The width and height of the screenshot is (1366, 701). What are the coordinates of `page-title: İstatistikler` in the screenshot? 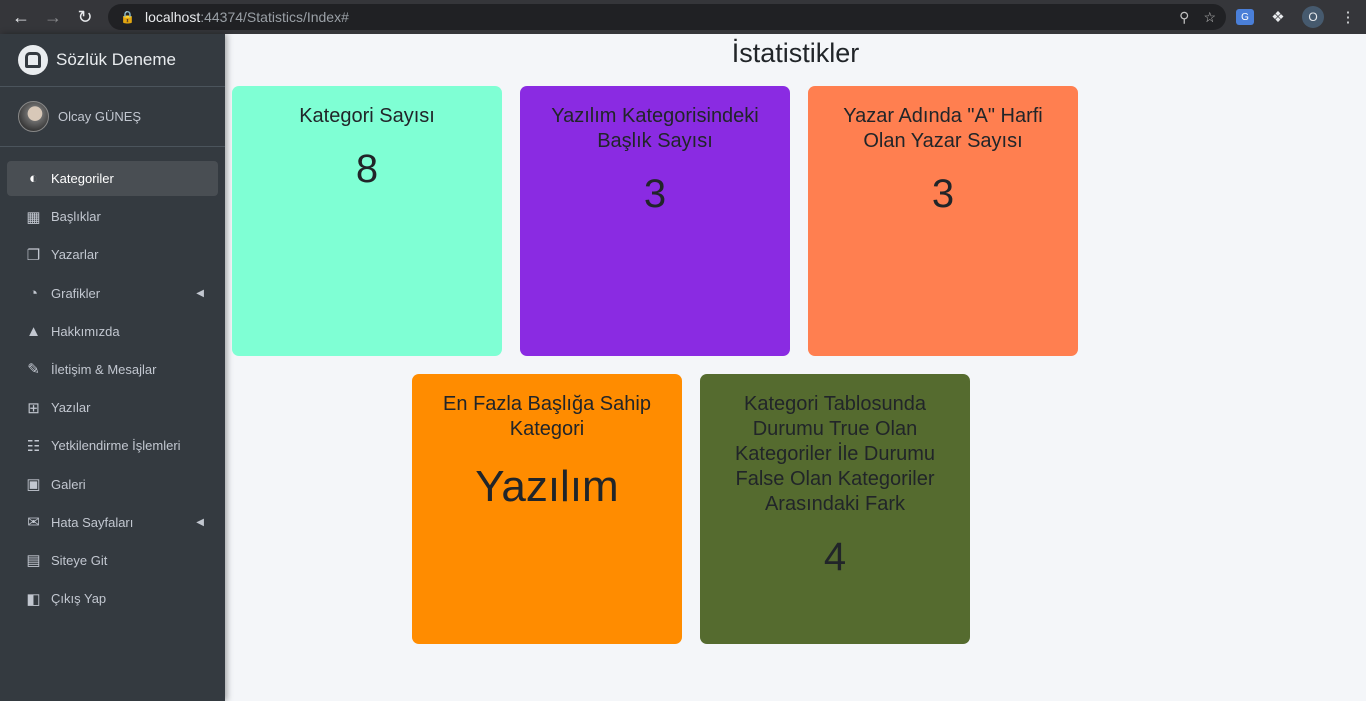 It's located at (795, 53).